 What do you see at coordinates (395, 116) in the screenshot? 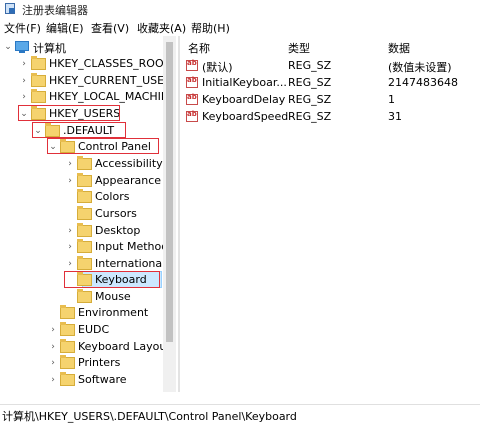
I see `value-data: 31` at bounding box center [395, 116].